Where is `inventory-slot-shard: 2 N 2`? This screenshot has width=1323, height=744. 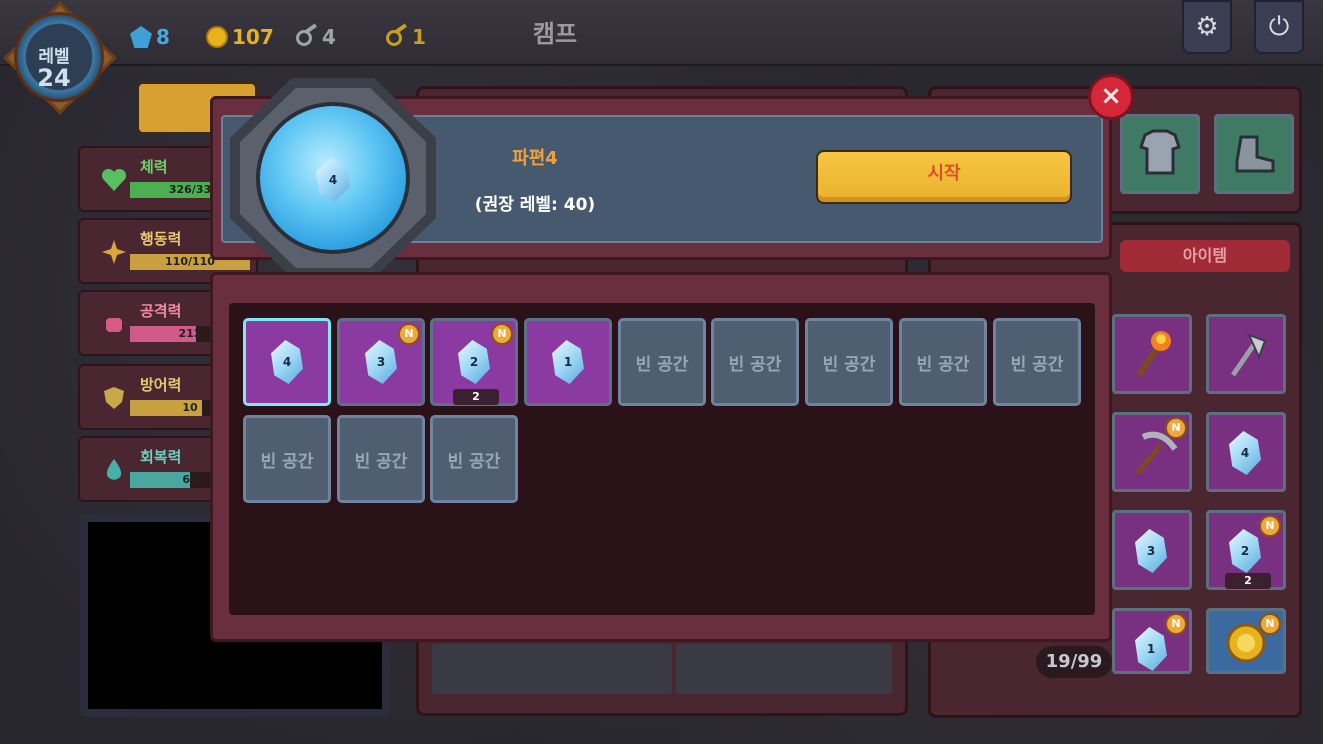
inventory-slot-shard: 2 N 2 is located at coordinates (474, 362).